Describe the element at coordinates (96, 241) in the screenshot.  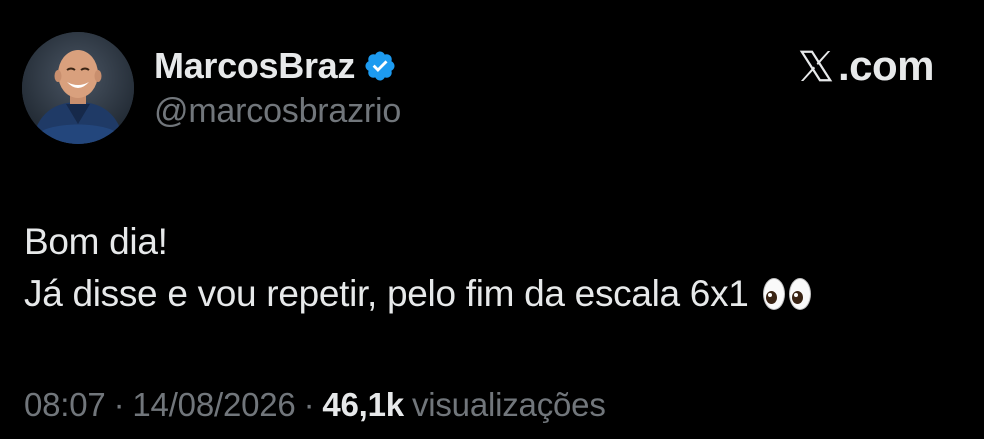
I see `tweet-line-text: Bom dia!` at that location.